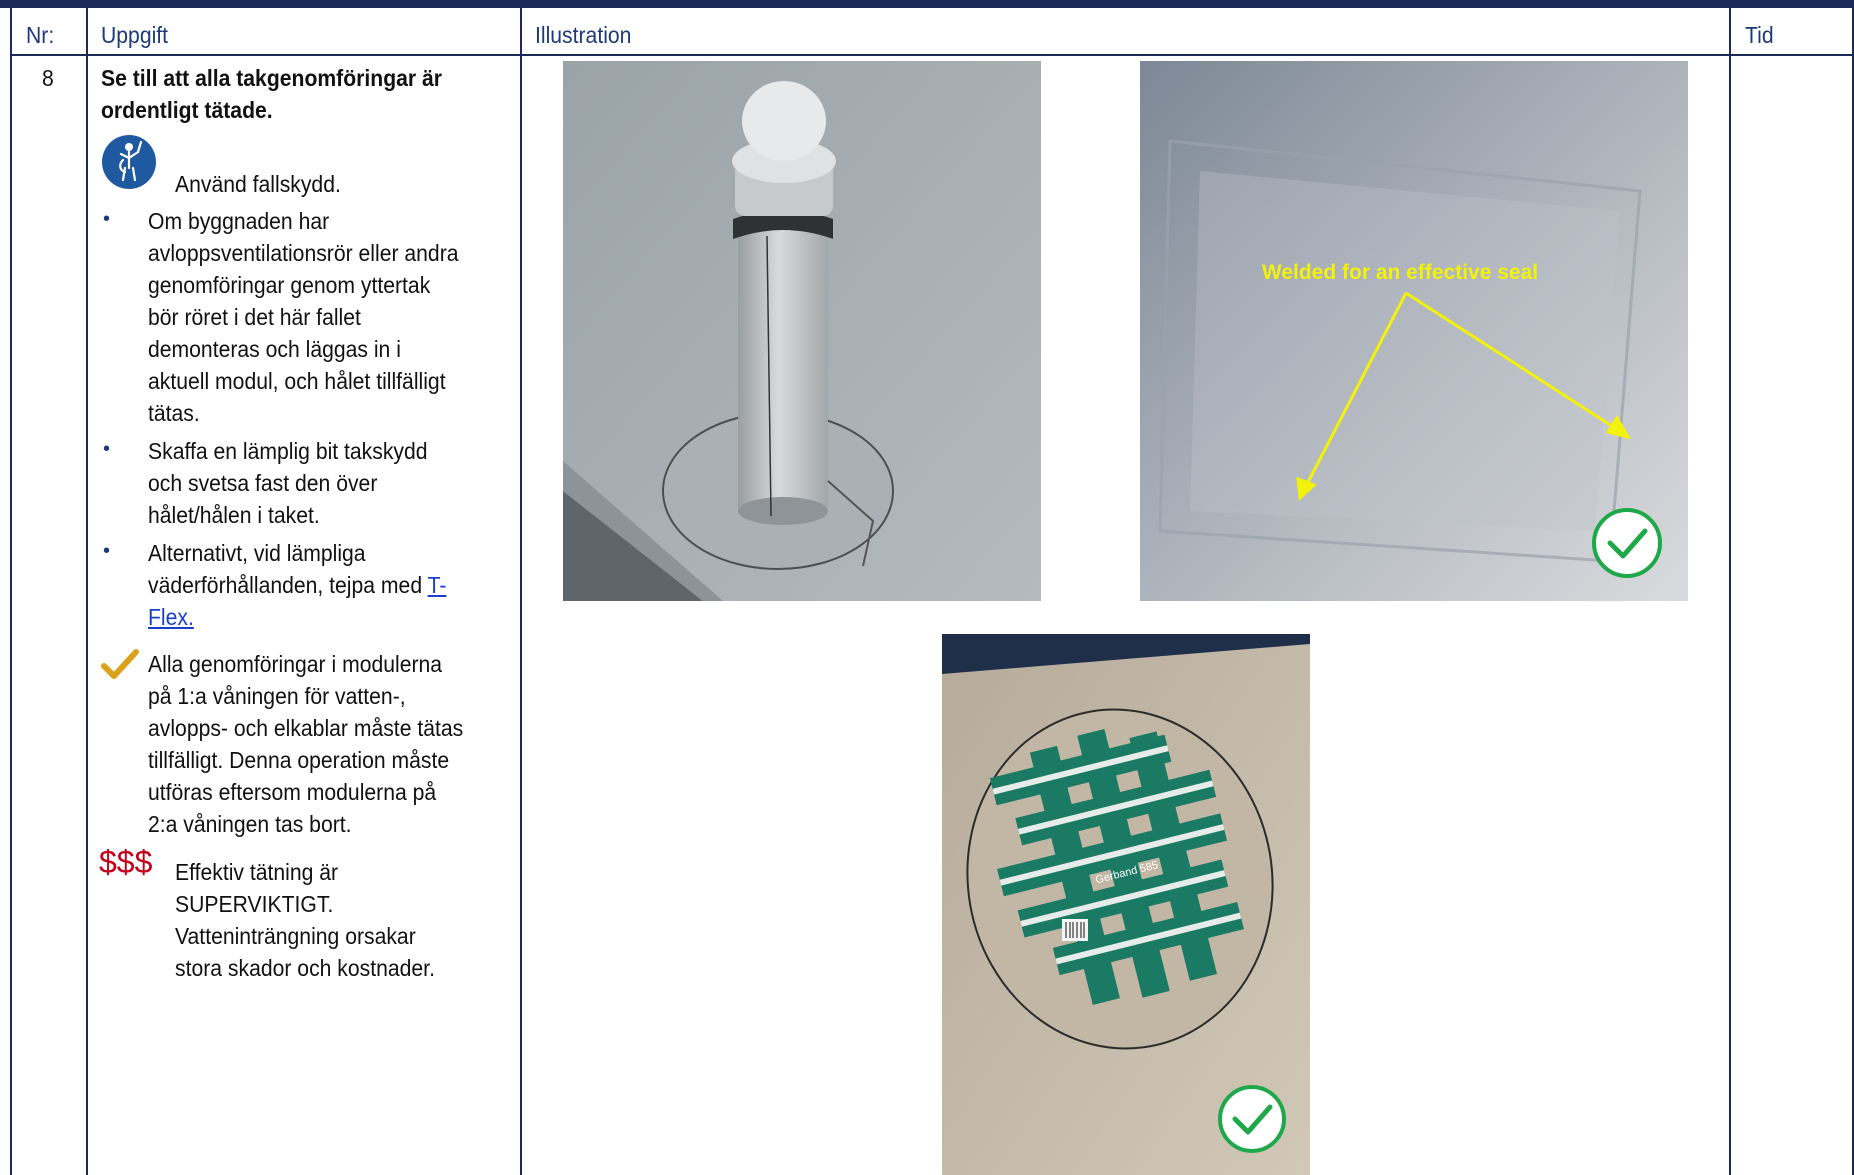 This screenshot has width=1854, height=1175. Describe the element at coordinates (297, 381) in the screenshot. I see `bullet1-line: aktuell modul, och hålet tillfälligt` at that location.